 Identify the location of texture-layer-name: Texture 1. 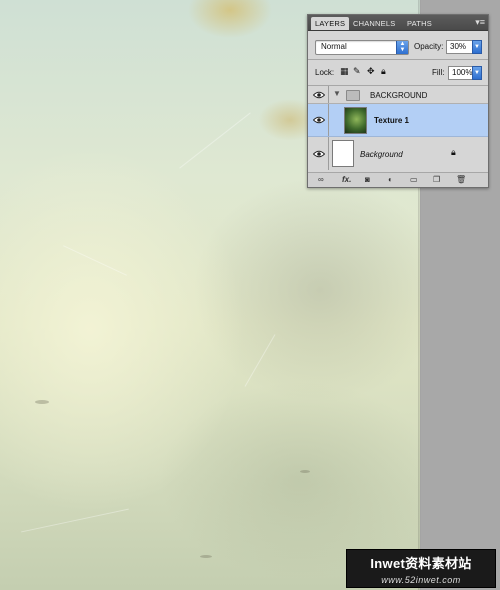
(391, 120).